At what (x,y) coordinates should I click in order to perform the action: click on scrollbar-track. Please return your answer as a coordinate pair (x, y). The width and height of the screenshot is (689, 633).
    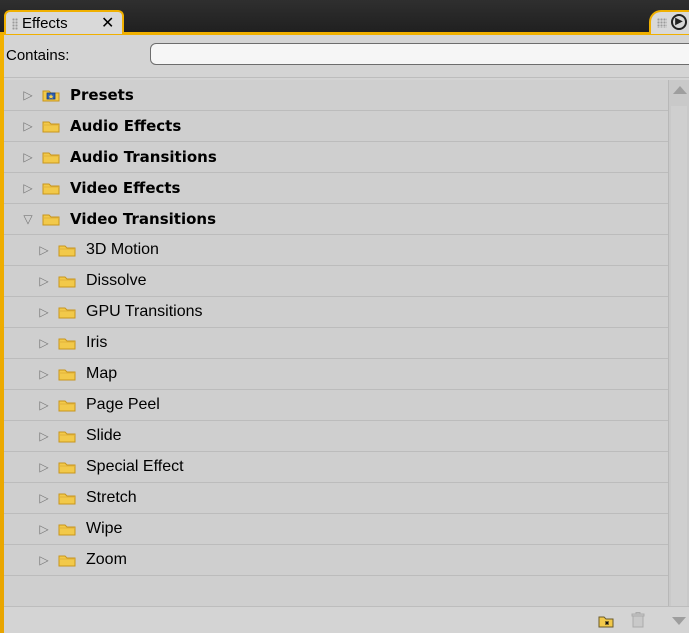
    Looking at the image, I should click on (679, 356).